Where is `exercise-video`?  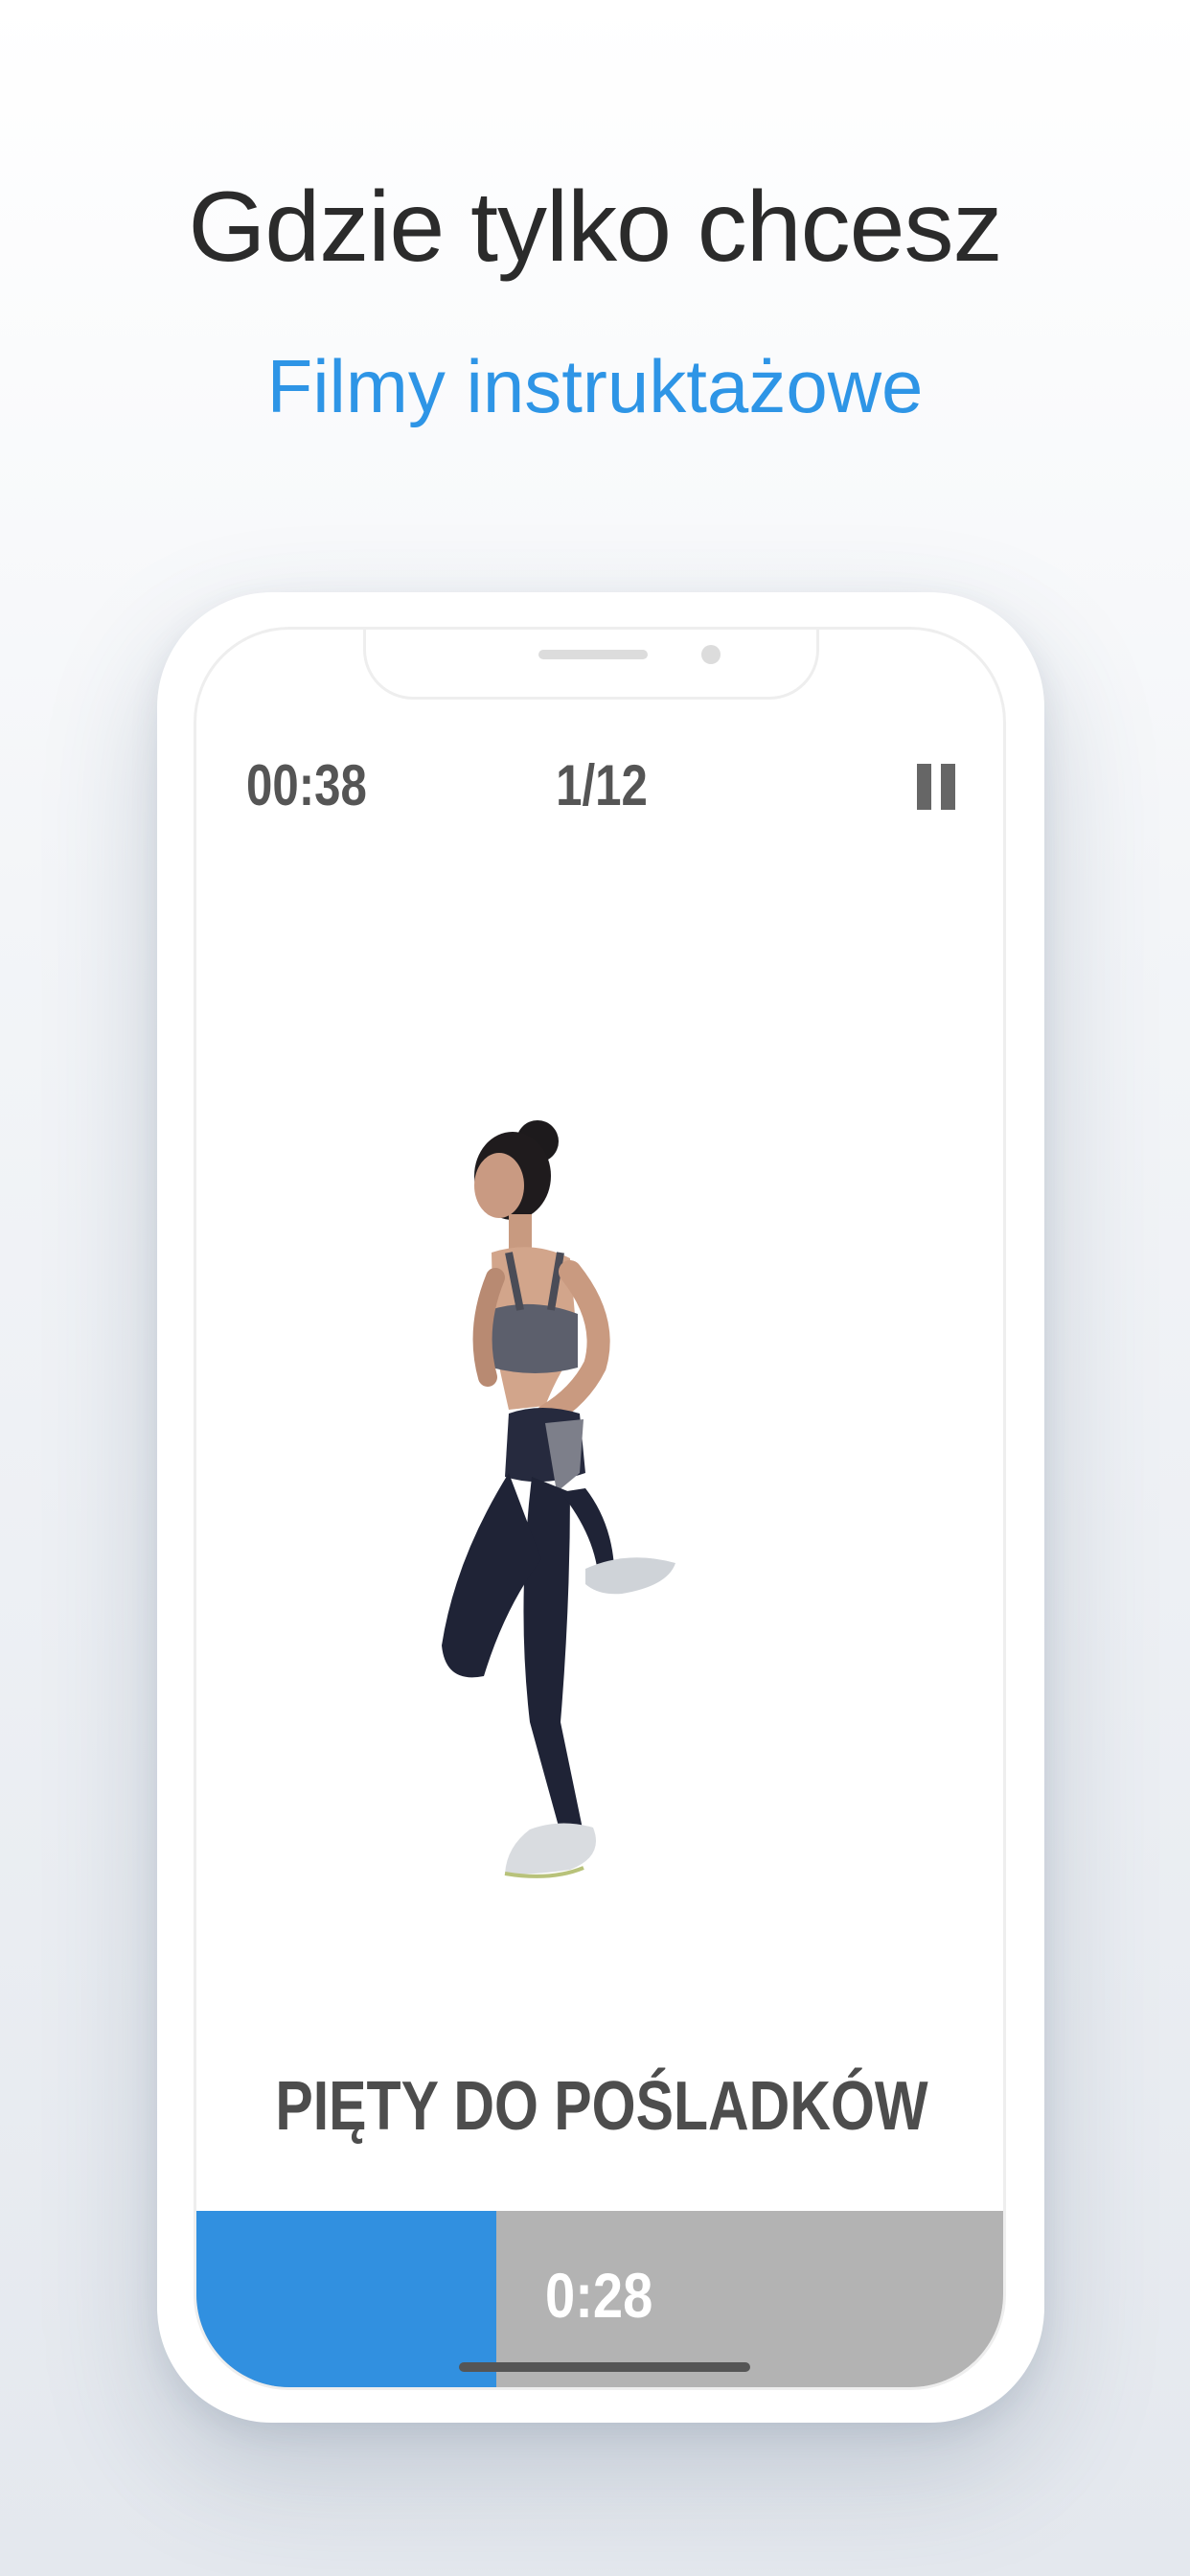
exercise-video is located at coordinates (590, 1530).